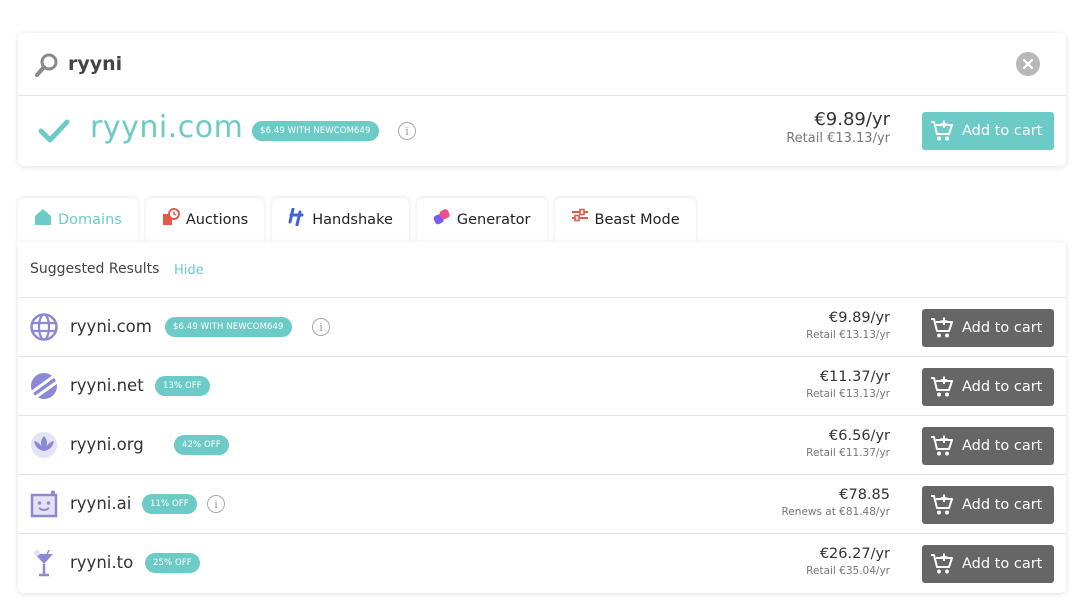 Image resolution: width=1088 pixels, height=601 pixels. What do you see at coordinates (167, 127) in the screenshot?
I see `featured-domain-name: ryyni.com` at bounding box center [167, 127].